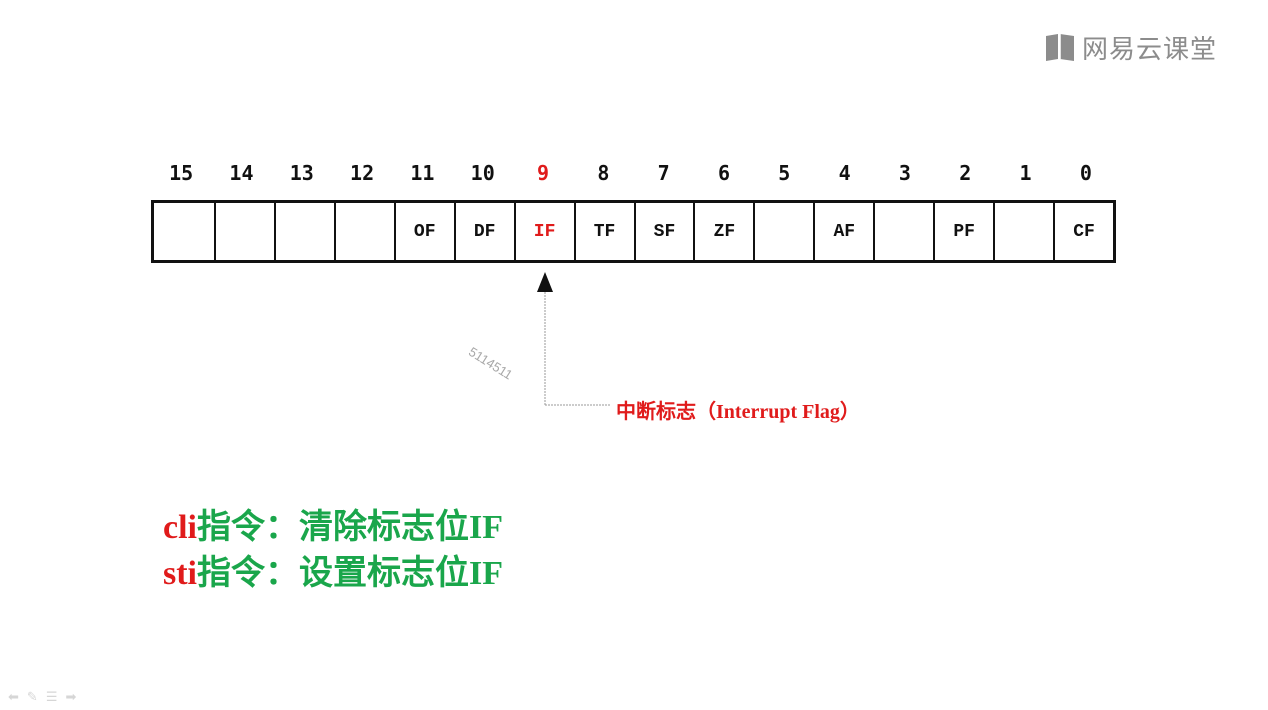 The image size is (1268, 710). I want to click on netease-cloud-classroom-logo: 网易云课堂, so click(1131, 47).